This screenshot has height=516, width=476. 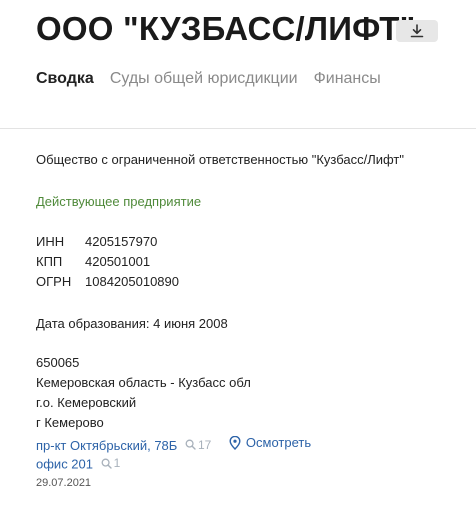 What do you see at coordinates (226, 28) in the screenshot?
I see `page-title: ООО "КУЗБАСС/ЛИФТ"` at bounding box center [226, 28].